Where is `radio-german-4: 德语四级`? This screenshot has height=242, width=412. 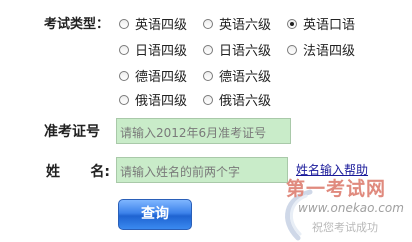 radio-german-4: 德语四级 is located at coordinates (153, 75).